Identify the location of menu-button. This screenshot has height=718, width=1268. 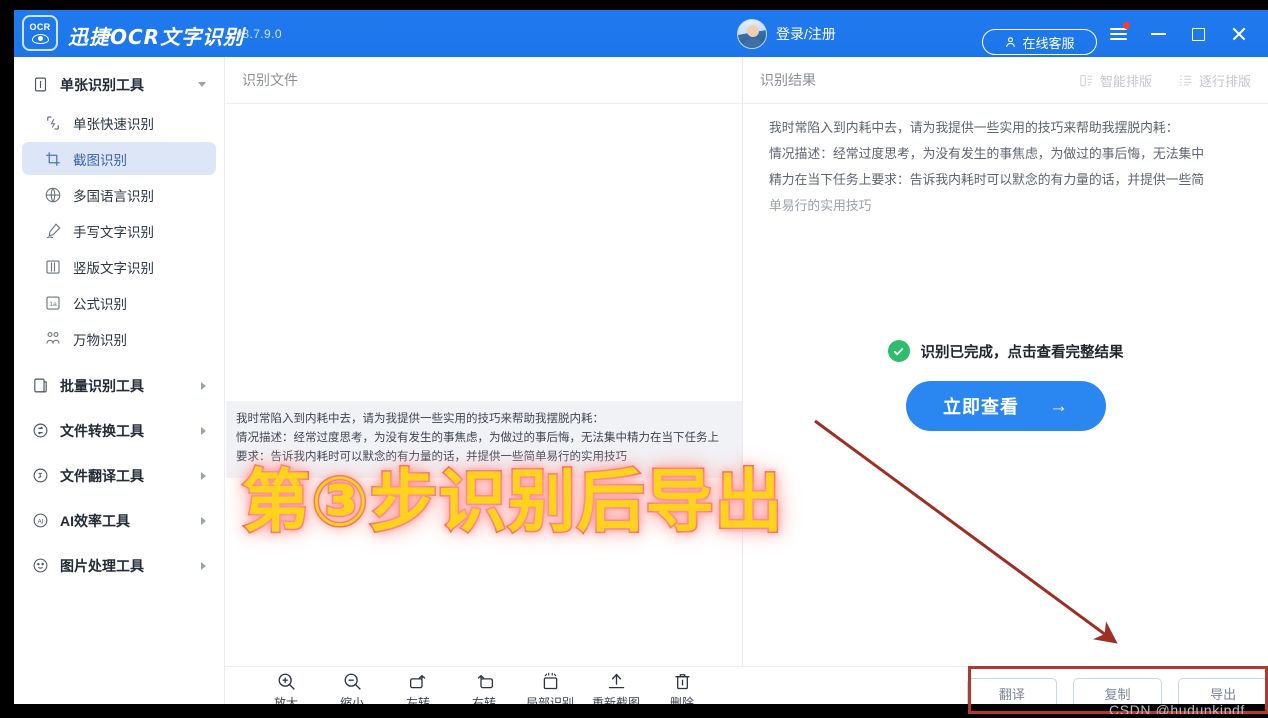
(1118, 34).